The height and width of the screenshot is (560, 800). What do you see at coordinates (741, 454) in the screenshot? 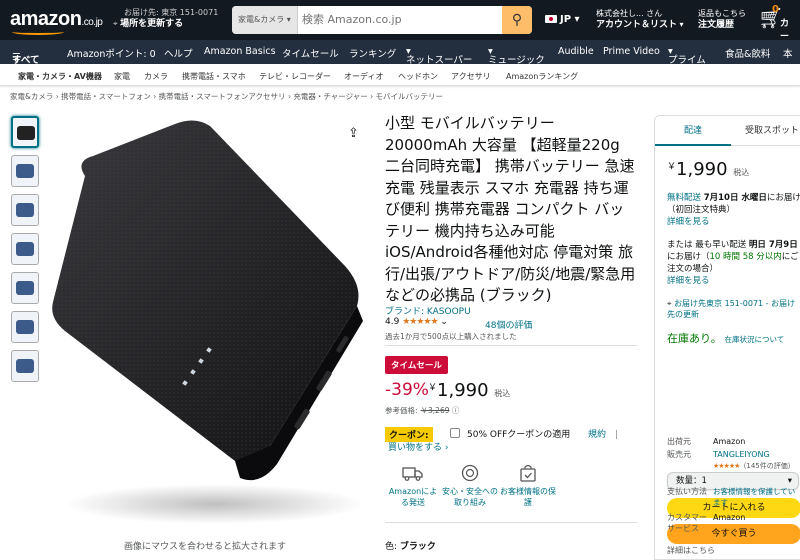
I see `seller-link: TANGLEIYONG` at bounding box center [741, 454].